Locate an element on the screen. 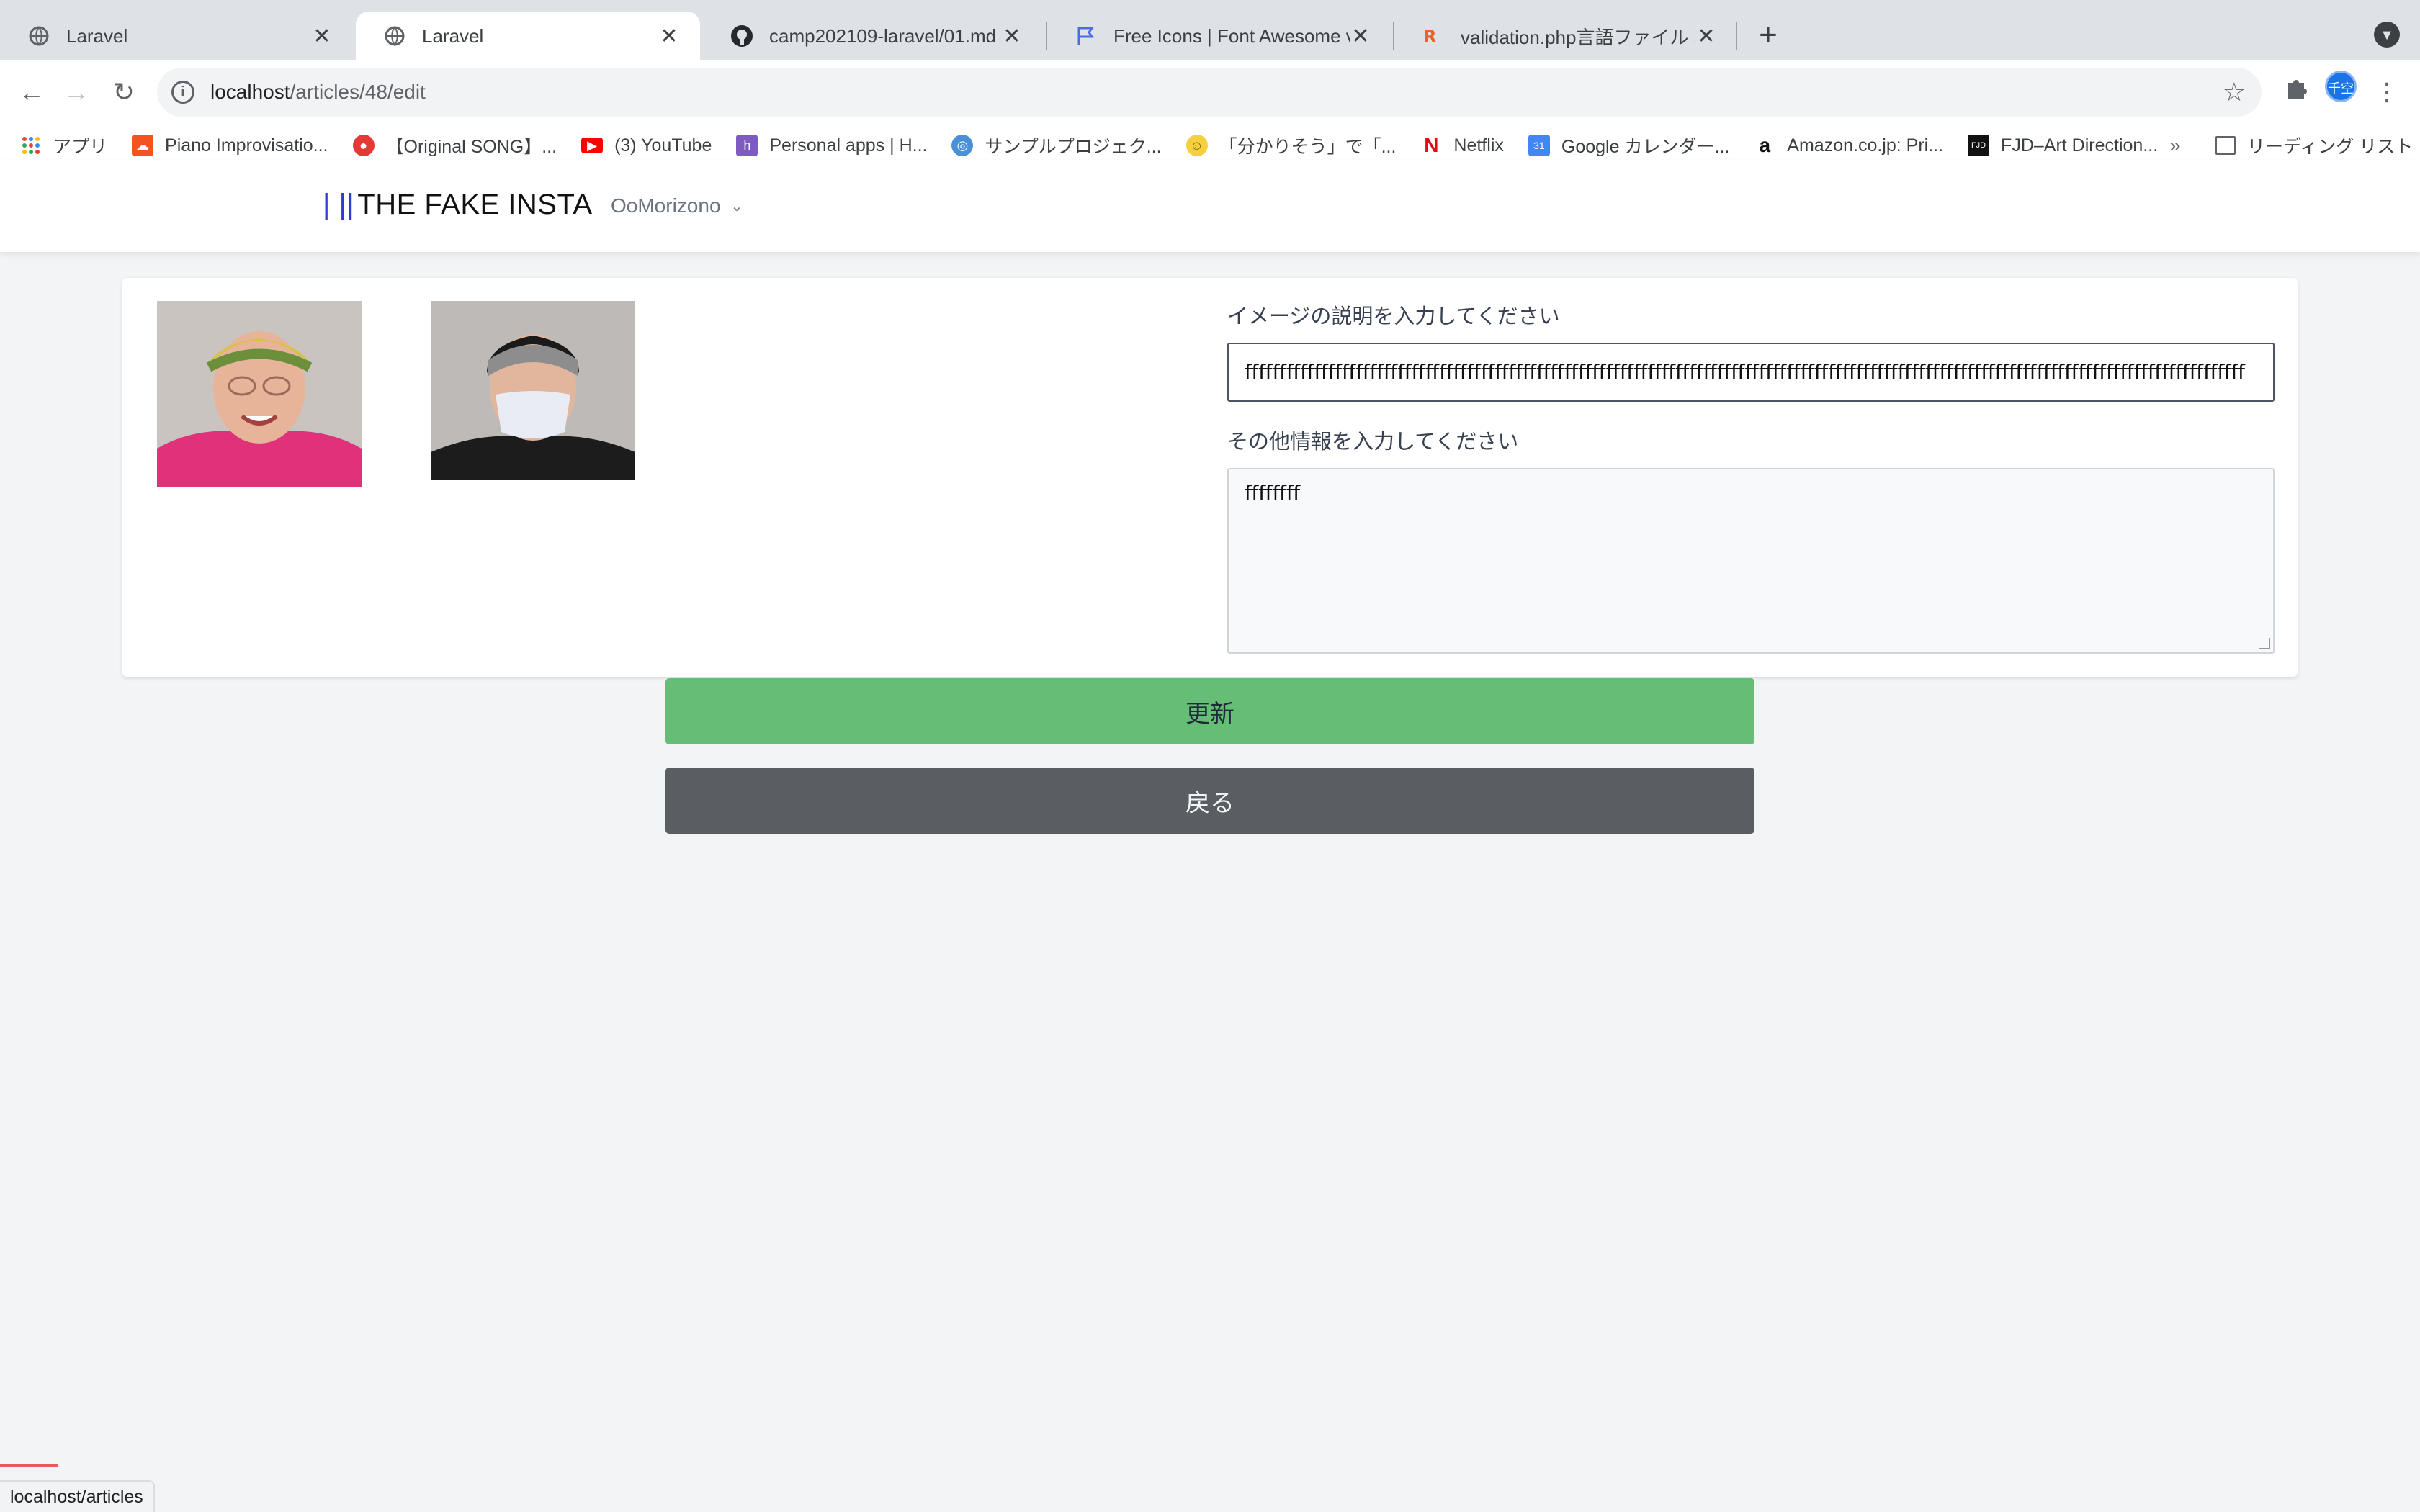  browser-tab-1: Laravel ✕ is located at coordinates (176, 36).